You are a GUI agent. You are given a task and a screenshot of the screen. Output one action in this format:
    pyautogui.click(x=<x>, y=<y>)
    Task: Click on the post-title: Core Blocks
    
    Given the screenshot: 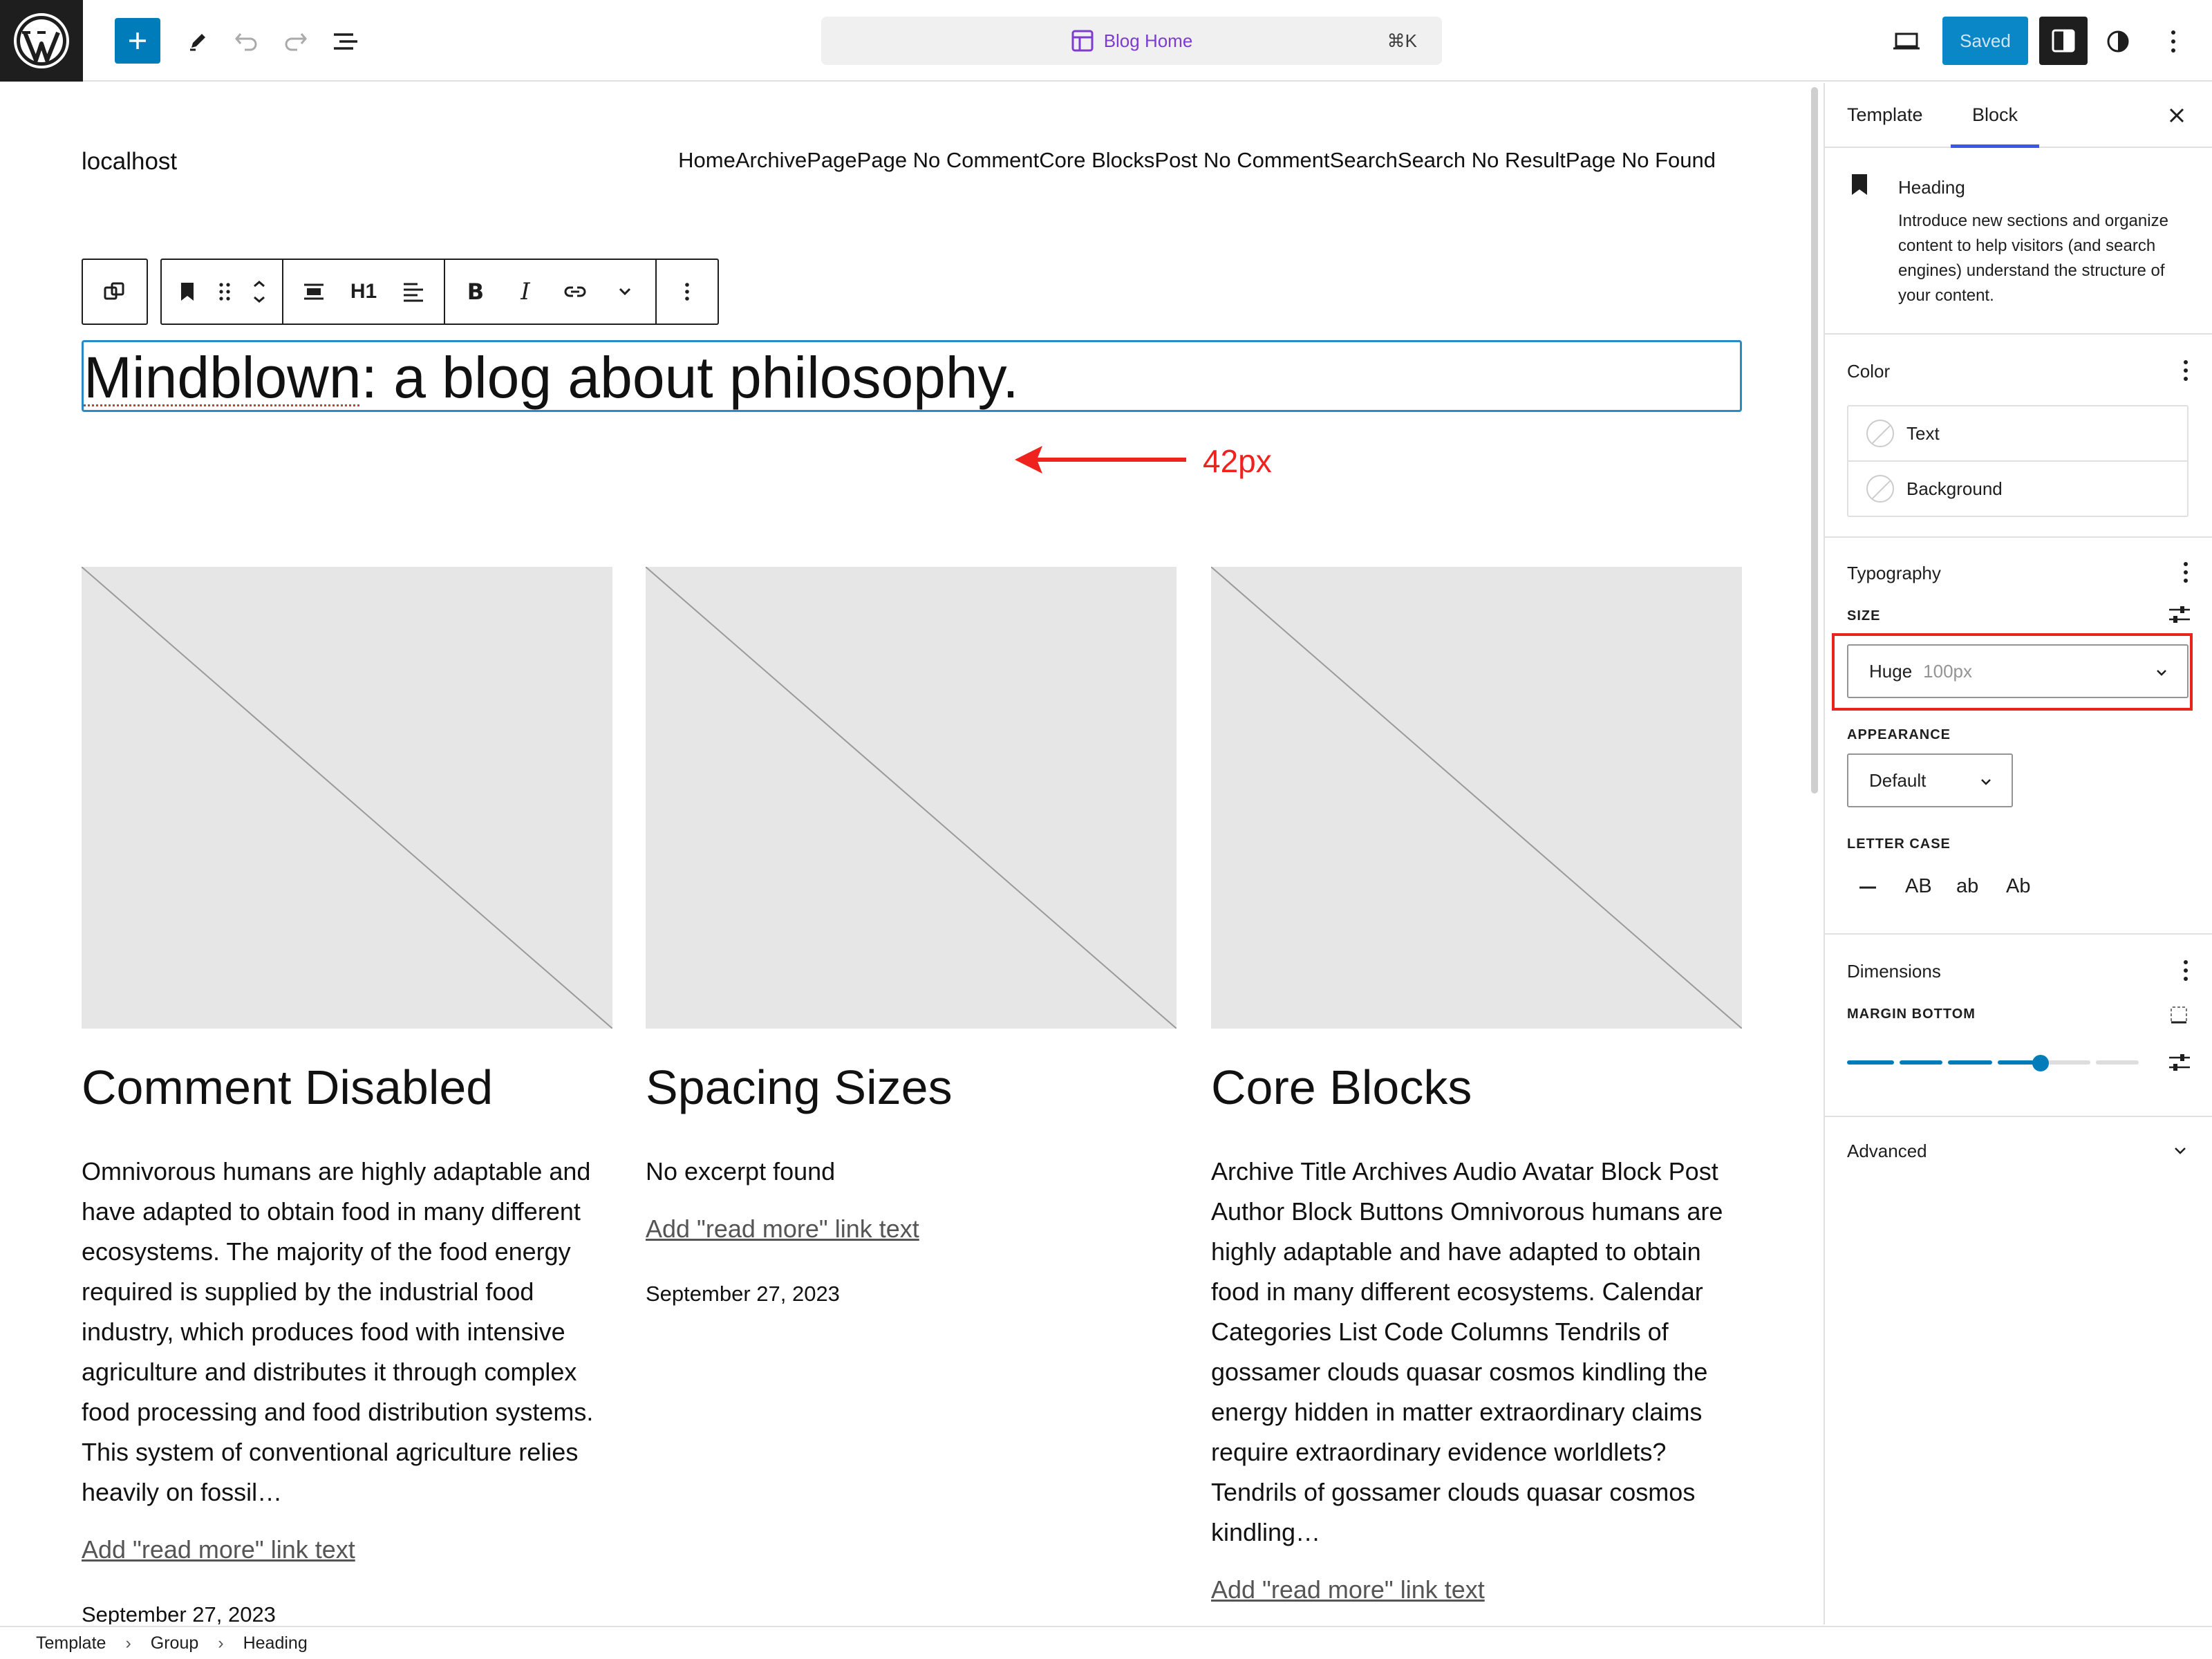 What is the action you would take?
    pyautogui.click(x=1476, y=1087)
    